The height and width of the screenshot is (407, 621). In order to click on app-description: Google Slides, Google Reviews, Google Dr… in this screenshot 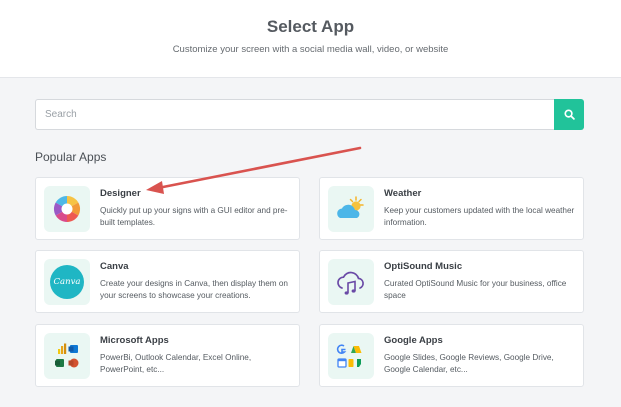, I will do `click(469, 363)`.